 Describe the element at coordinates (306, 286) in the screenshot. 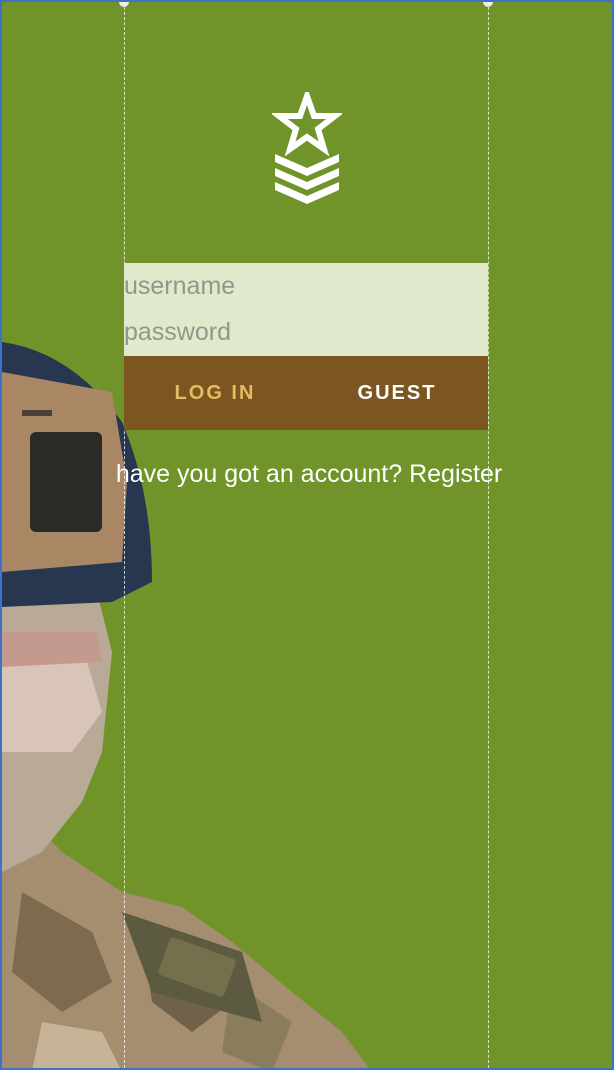

I see `username-input` at that location.